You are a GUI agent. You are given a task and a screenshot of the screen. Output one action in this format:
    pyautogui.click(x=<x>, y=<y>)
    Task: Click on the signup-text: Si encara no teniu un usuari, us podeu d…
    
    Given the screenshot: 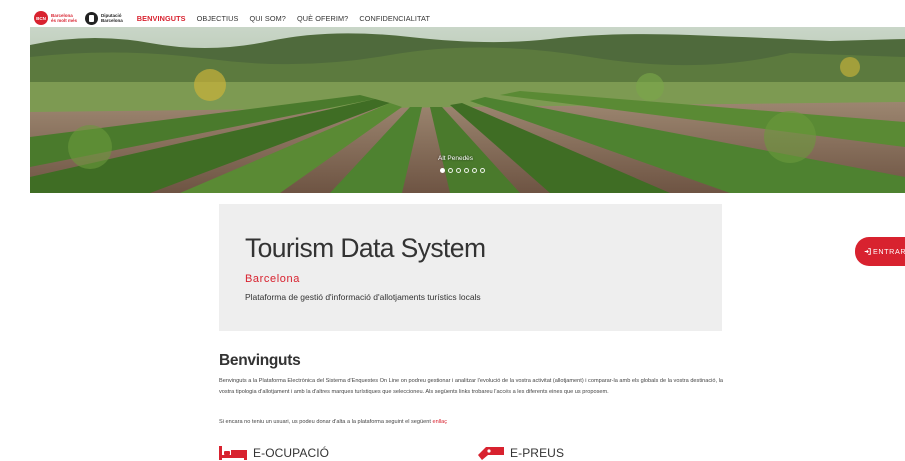 What is the action you would take?
    pyautogui.click(x=326, y=422)
    